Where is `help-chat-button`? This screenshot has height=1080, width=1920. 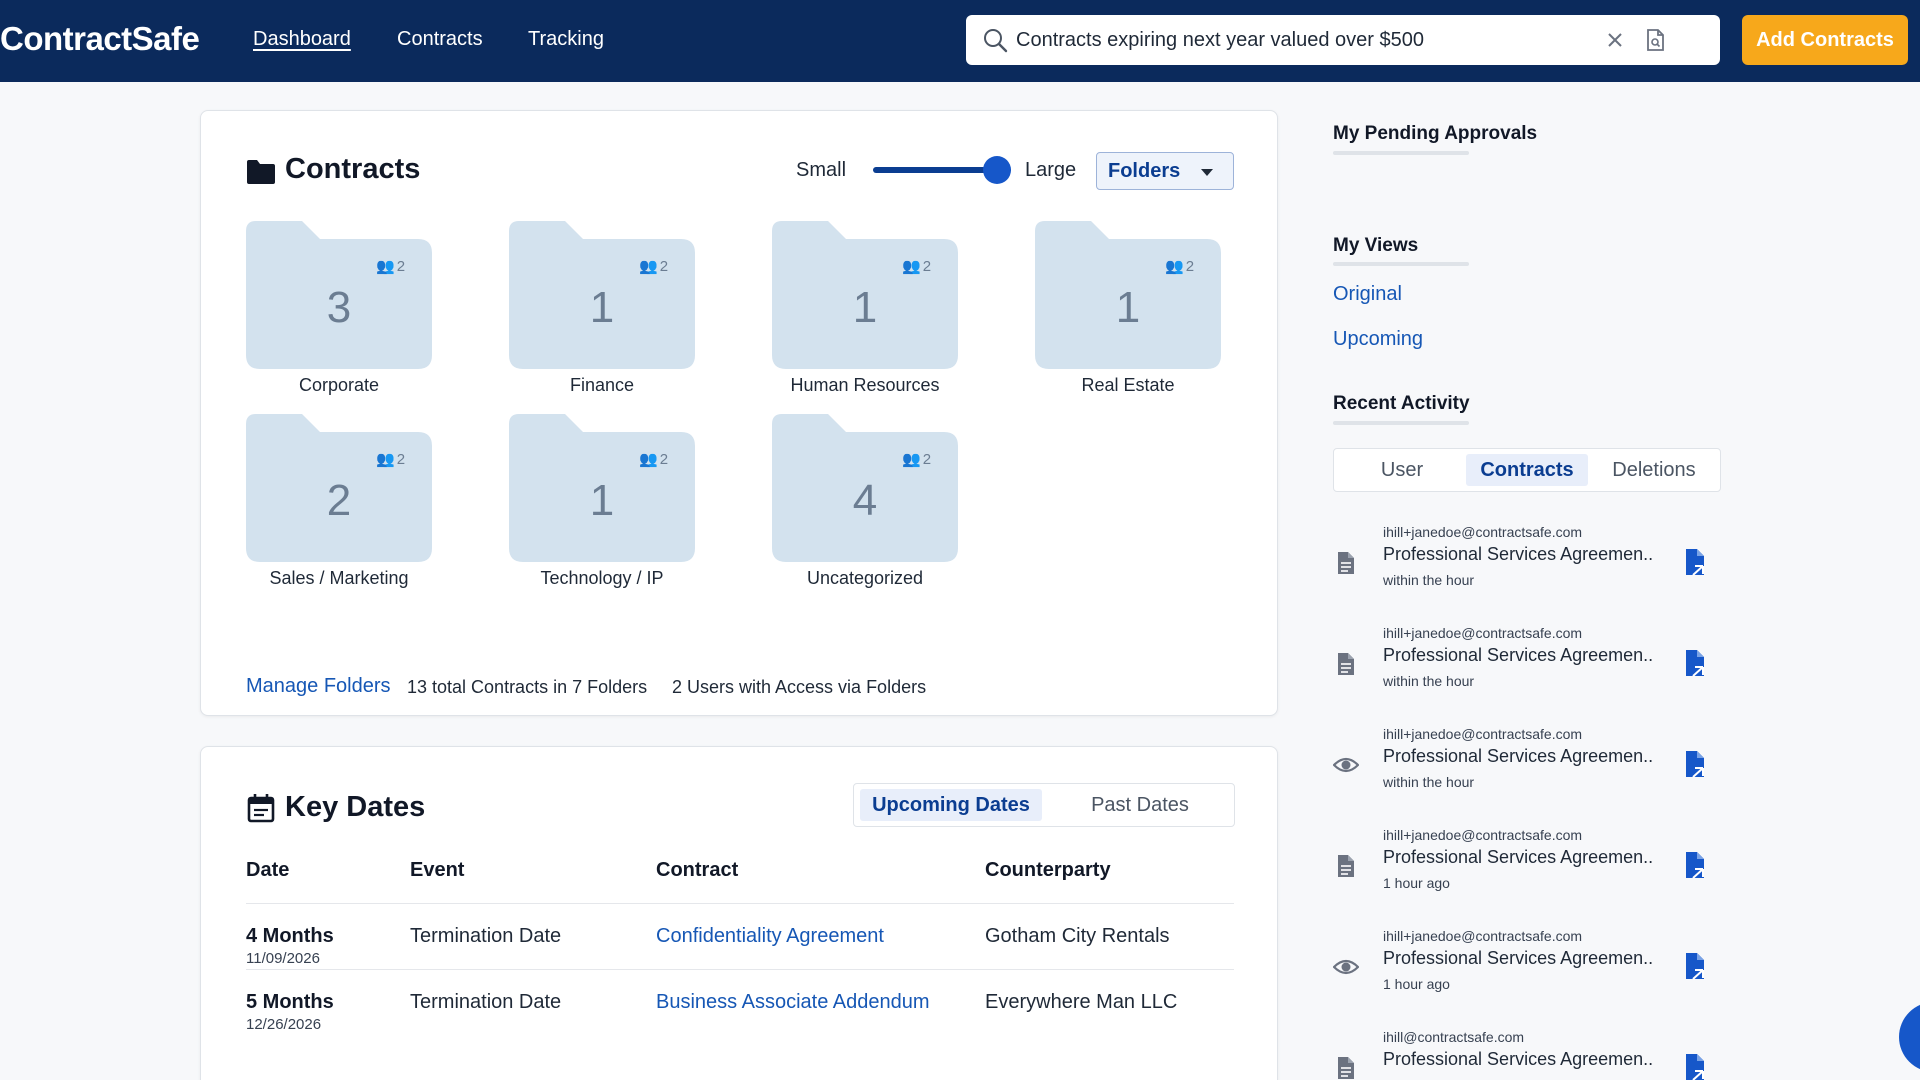
help-chat-button is located at coordinates (1909, 1037).